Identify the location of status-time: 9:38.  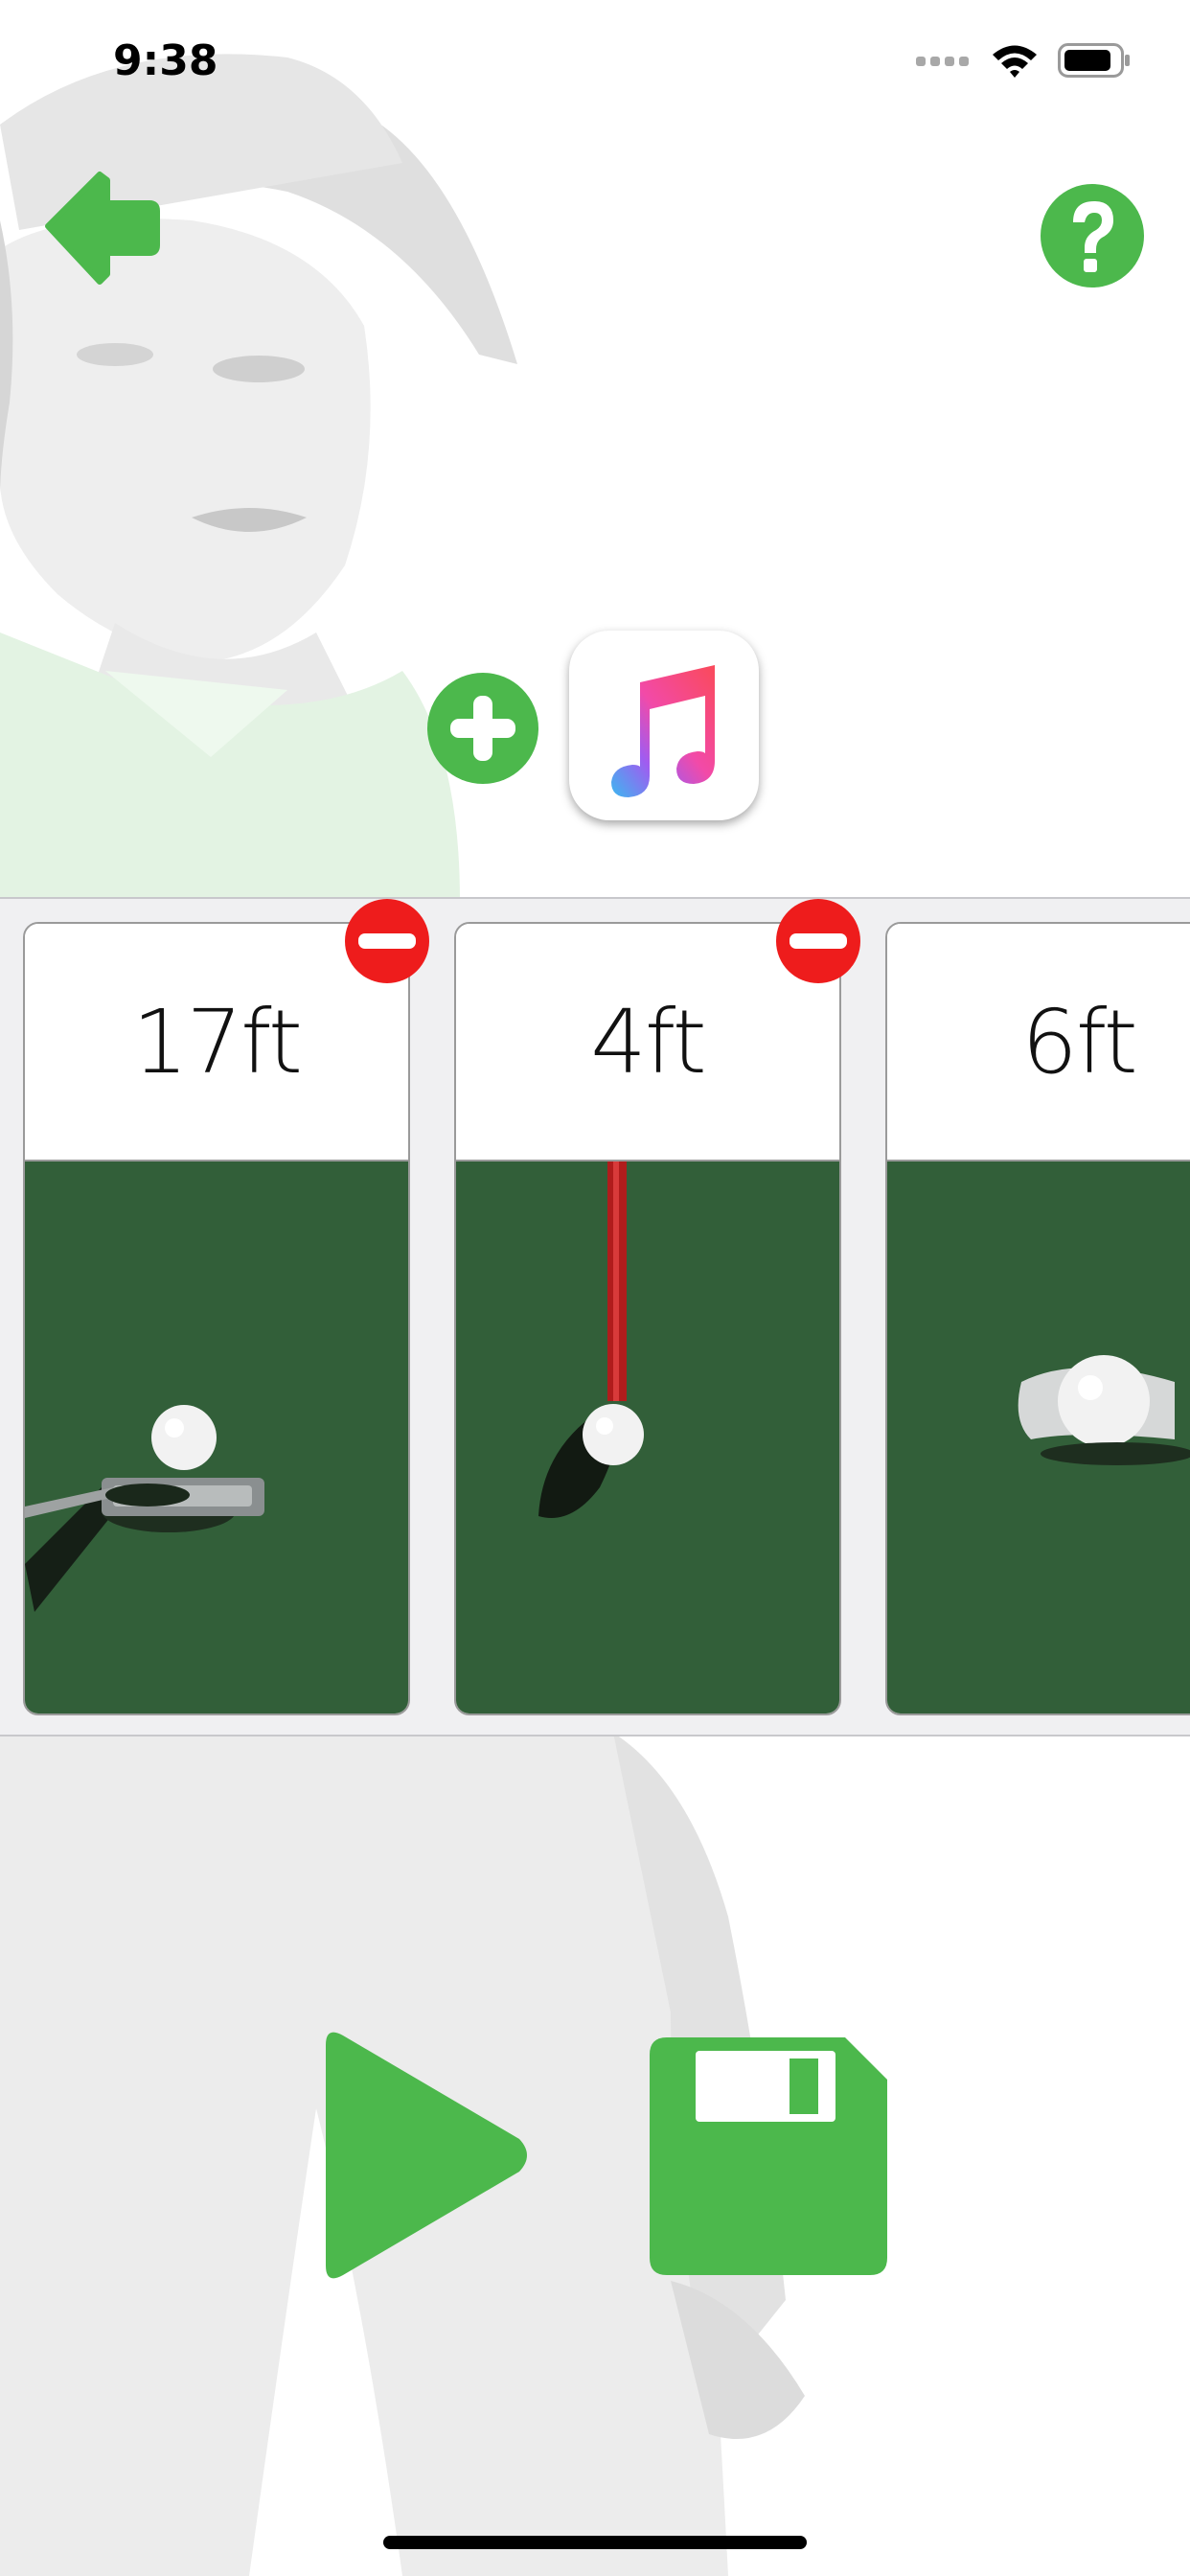
(166, 60).